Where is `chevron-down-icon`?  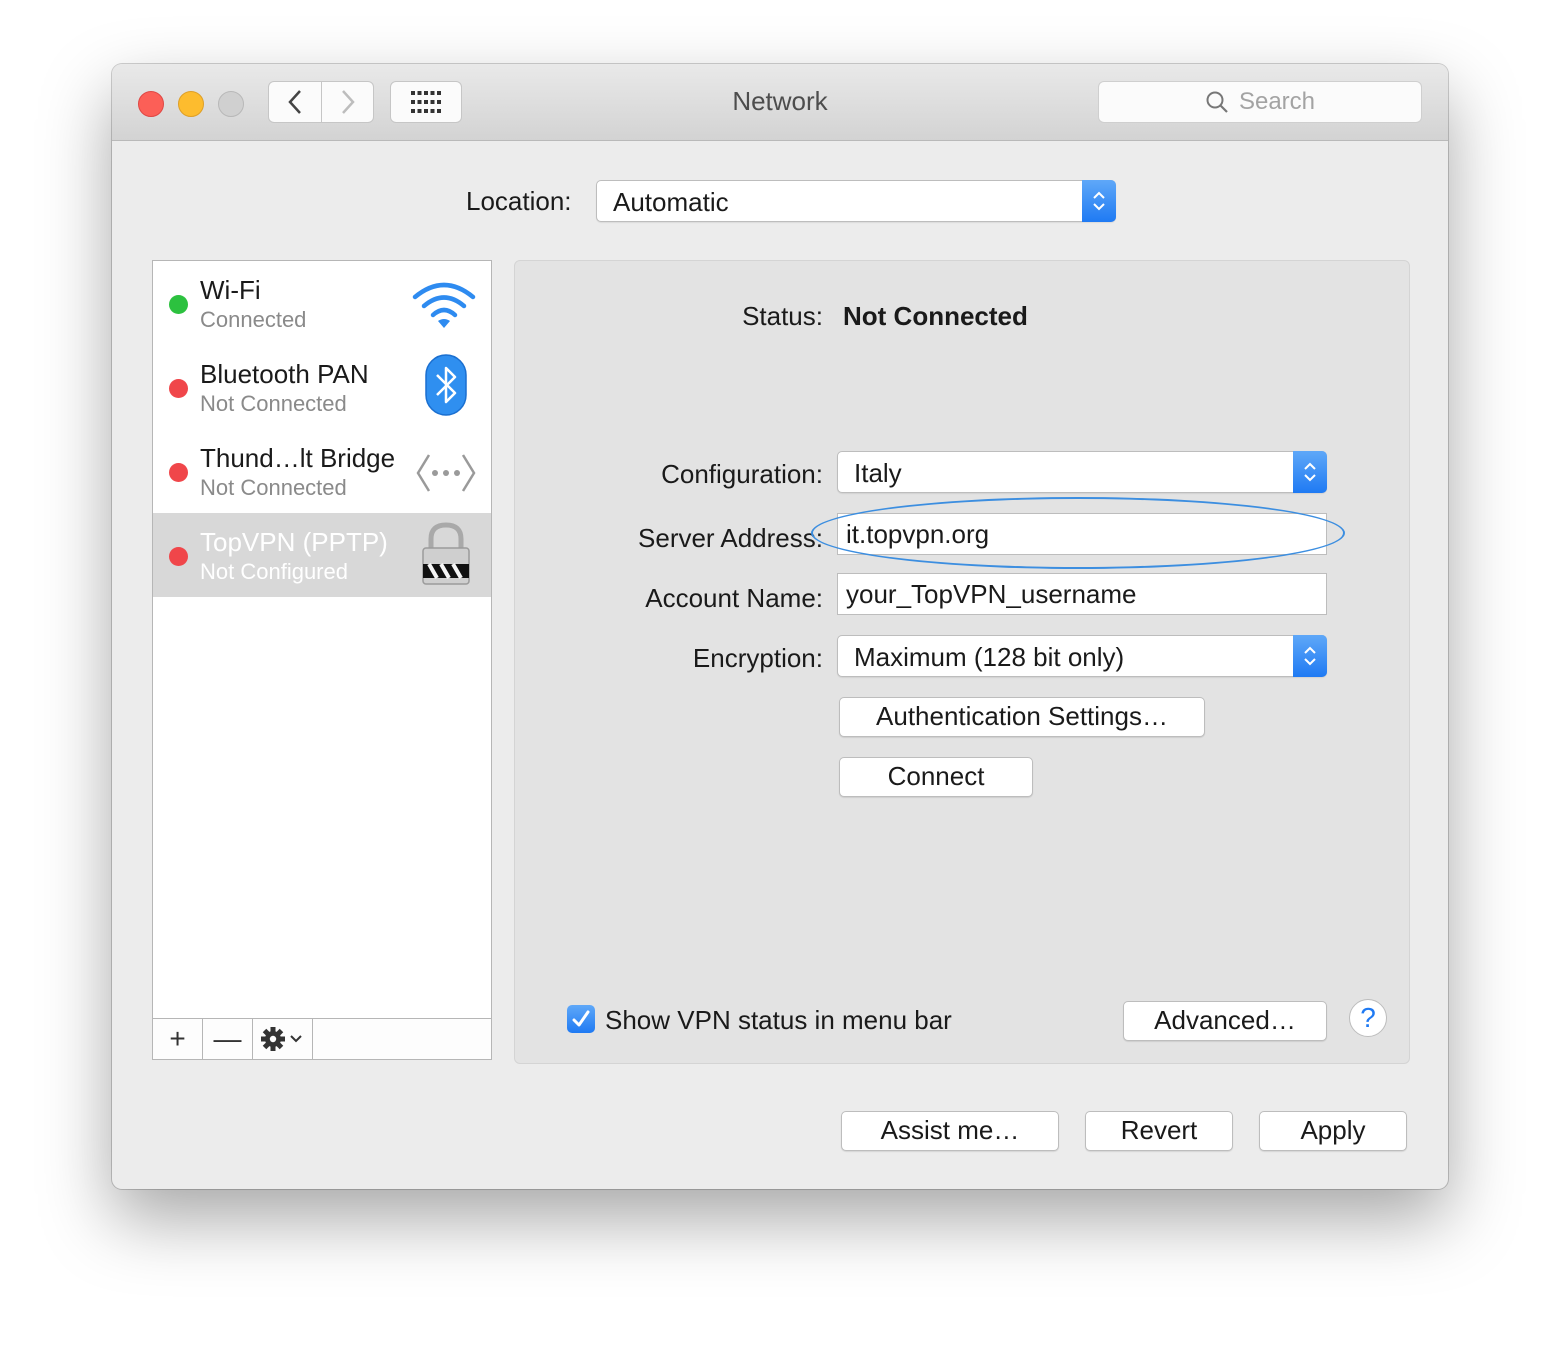 chevron-down-icon is located at coordinates (295, 1039).